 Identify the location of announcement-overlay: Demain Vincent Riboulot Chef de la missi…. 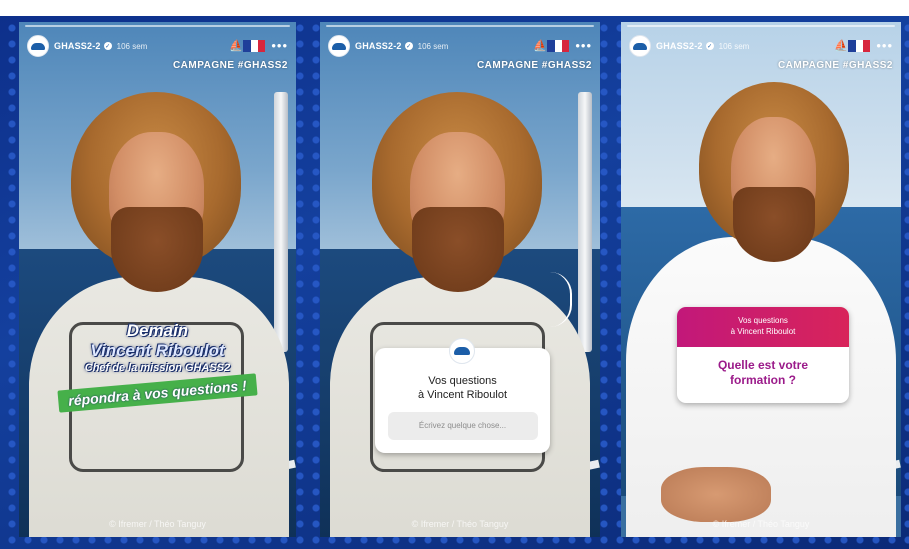
(157, 366).